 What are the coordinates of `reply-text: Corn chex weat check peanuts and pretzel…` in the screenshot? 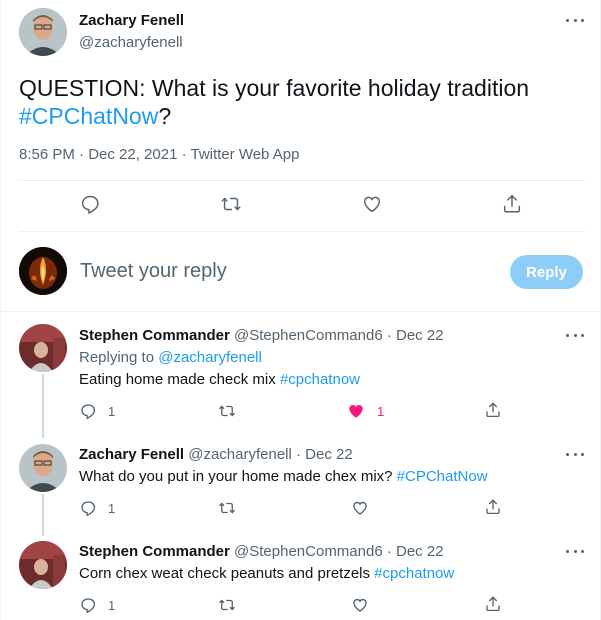 It's located at (266, 573).